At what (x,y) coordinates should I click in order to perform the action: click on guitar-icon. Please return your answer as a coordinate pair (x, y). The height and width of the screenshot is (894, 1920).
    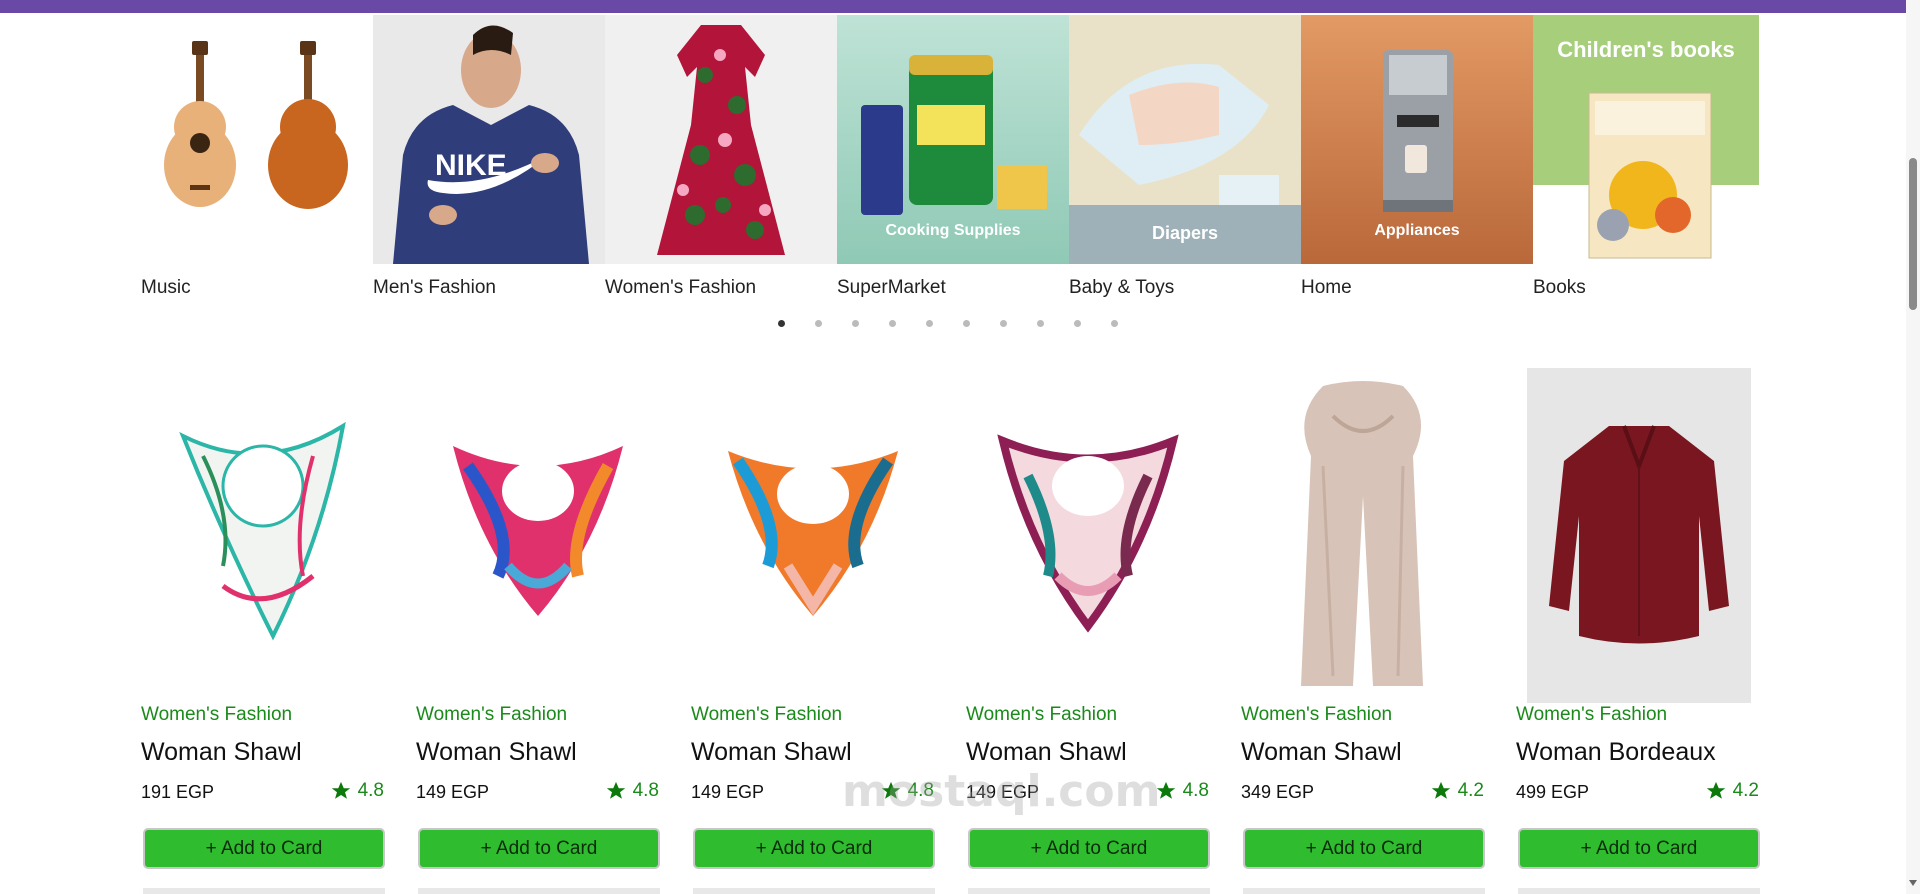
    Looking at the image, I should click on (257, 139).